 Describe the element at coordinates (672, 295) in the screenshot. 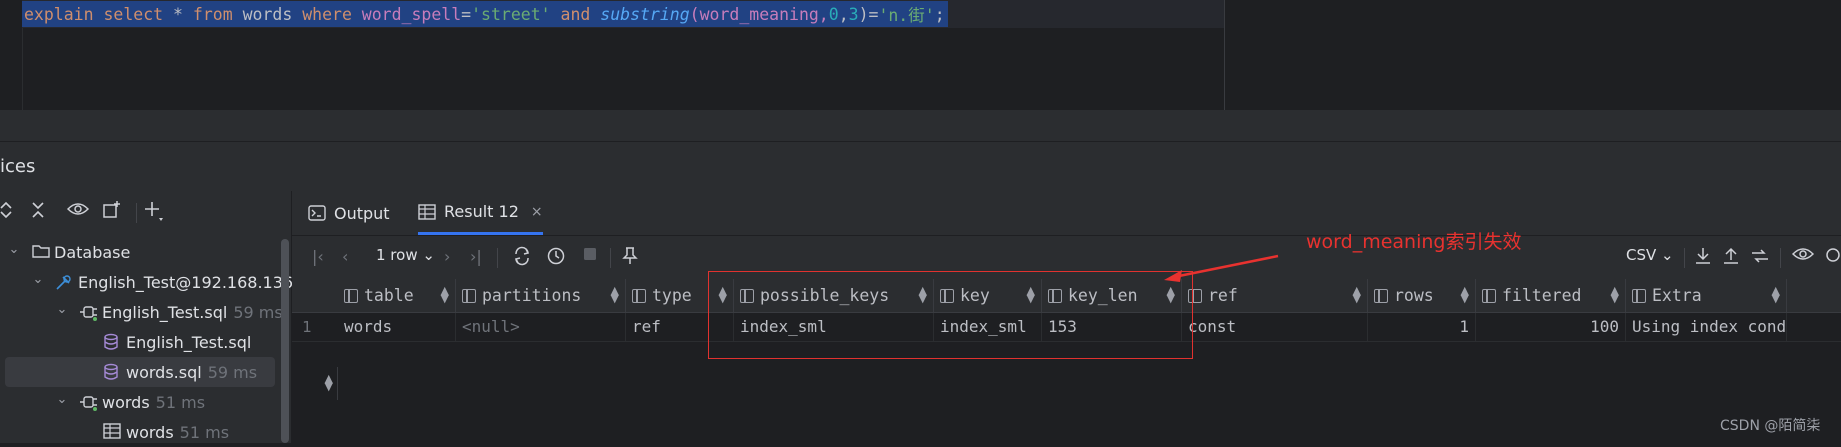

I see `column-header-label: type` at that location.